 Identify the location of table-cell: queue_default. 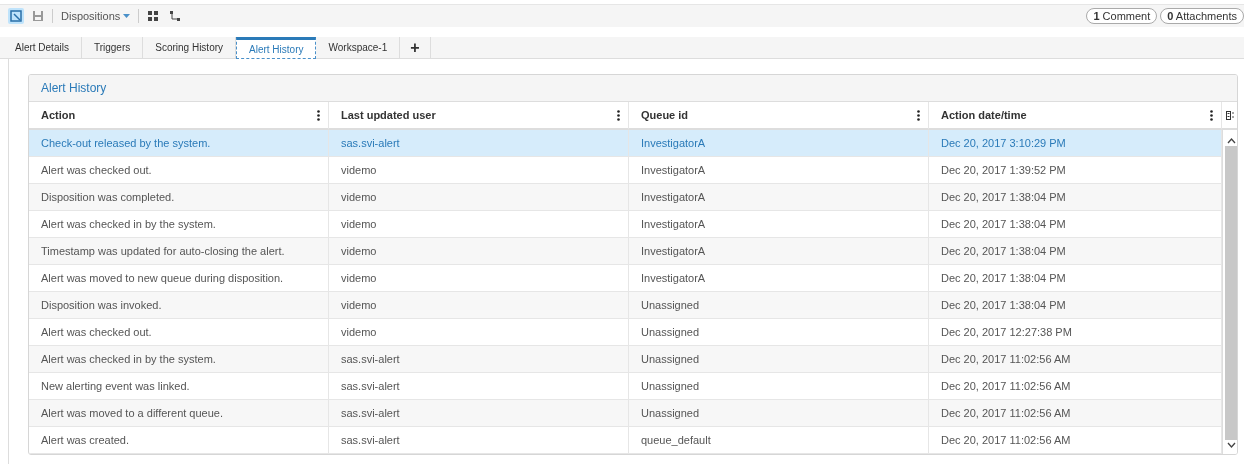
(779, 440).